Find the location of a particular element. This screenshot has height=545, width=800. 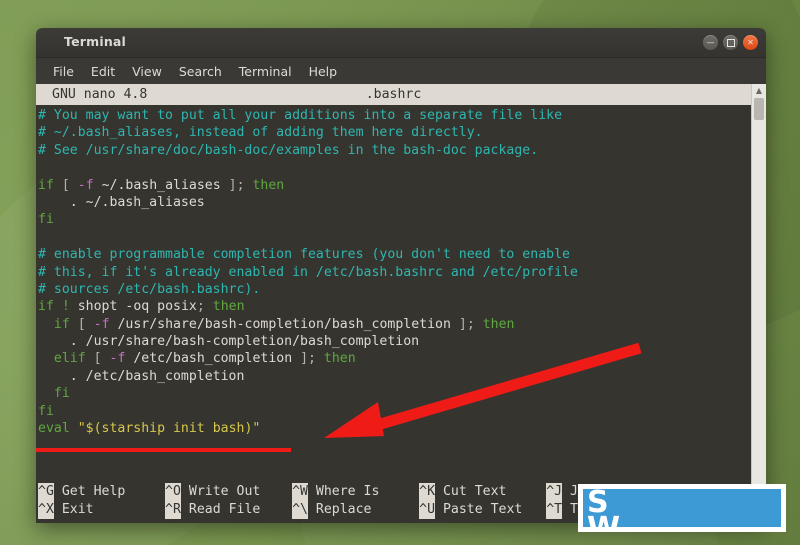

nano-line-segment: "$(starship init bash)" is located at coordinates (169, 429).